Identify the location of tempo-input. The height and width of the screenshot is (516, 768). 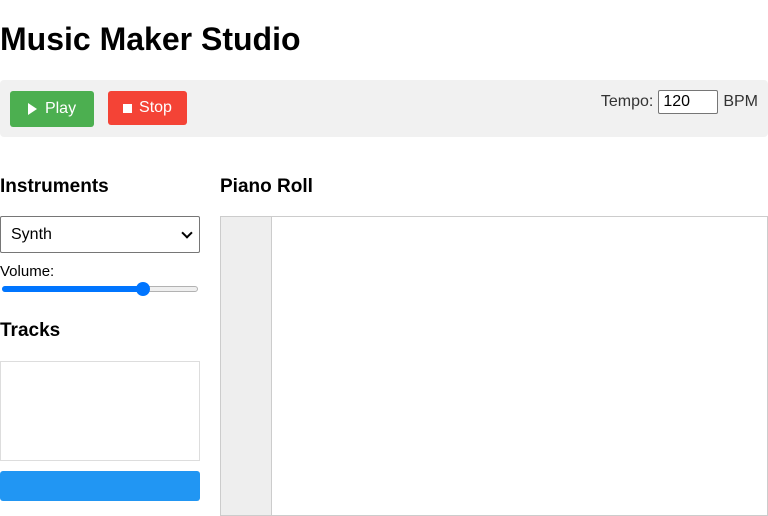
(688, 102).